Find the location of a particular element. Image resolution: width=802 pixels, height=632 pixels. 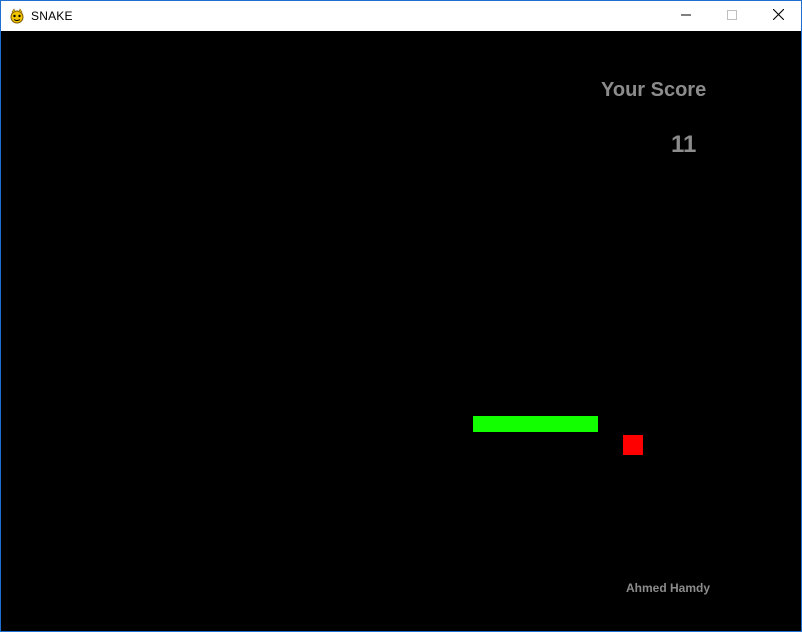

title-bar: SNAKE is located at coordinates (401, 16).